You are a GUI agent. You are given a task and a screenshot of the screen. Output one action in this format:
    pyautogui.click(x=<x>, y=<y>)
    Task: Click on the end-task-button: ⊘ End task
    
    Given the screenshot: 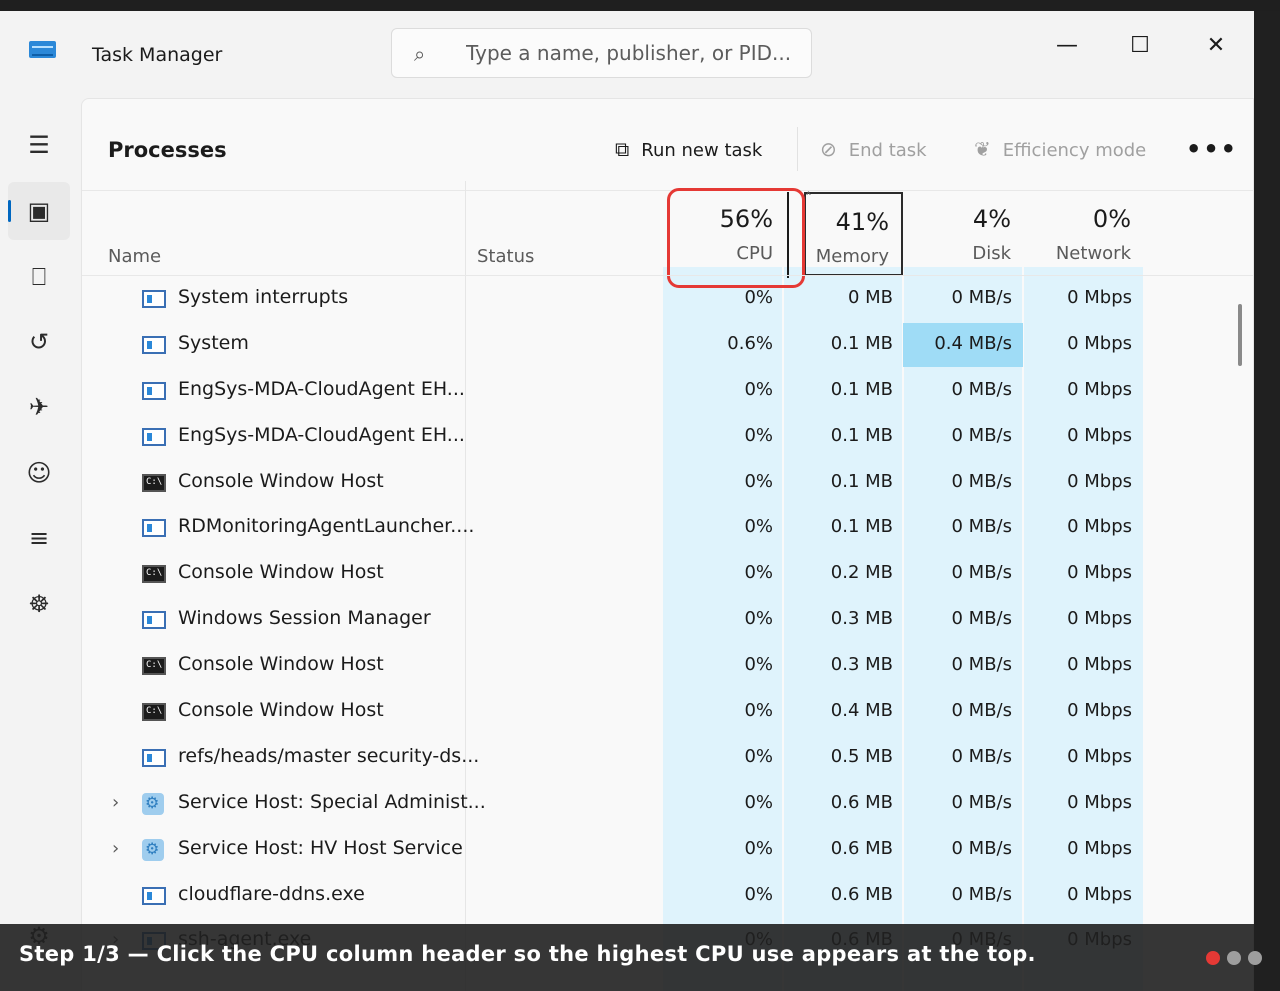 What is the action you would take?
    pyautogui.click(x=873, y=149)
    